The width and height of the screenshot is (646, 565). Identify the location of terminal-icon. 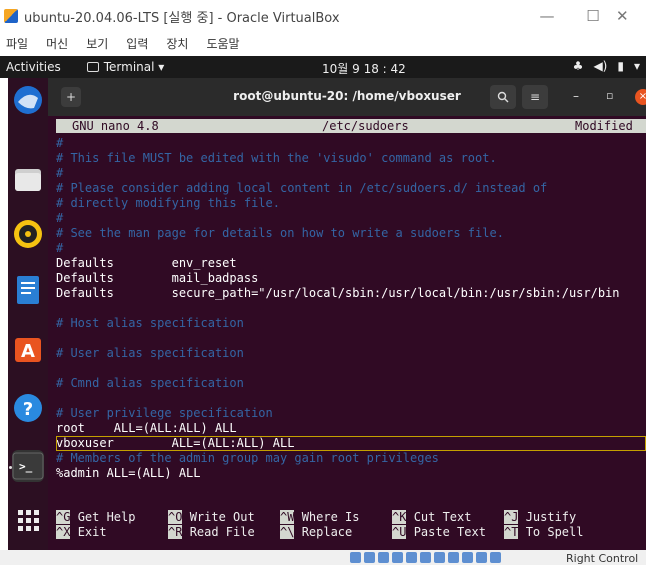
(92, 67).